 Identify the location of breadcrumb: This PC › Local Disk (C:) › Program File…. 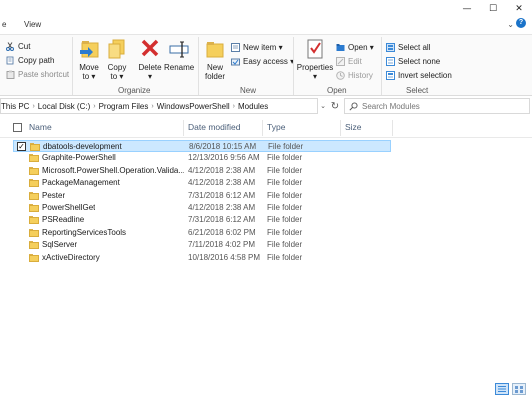
(159, 106).